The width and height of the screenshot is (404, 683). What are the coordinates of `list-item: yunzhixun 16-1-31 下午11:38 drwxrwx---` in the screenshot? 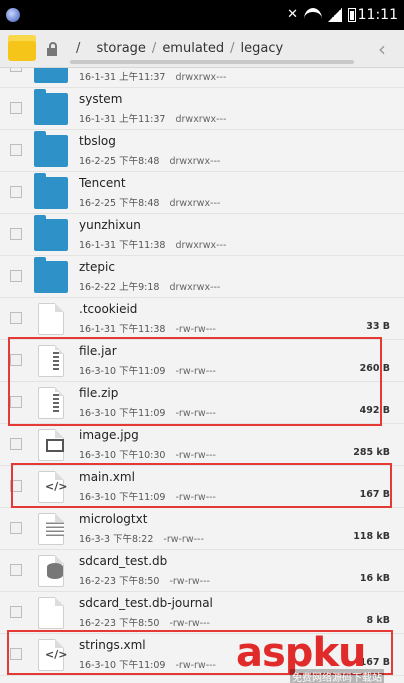 It's located at (202, 235).